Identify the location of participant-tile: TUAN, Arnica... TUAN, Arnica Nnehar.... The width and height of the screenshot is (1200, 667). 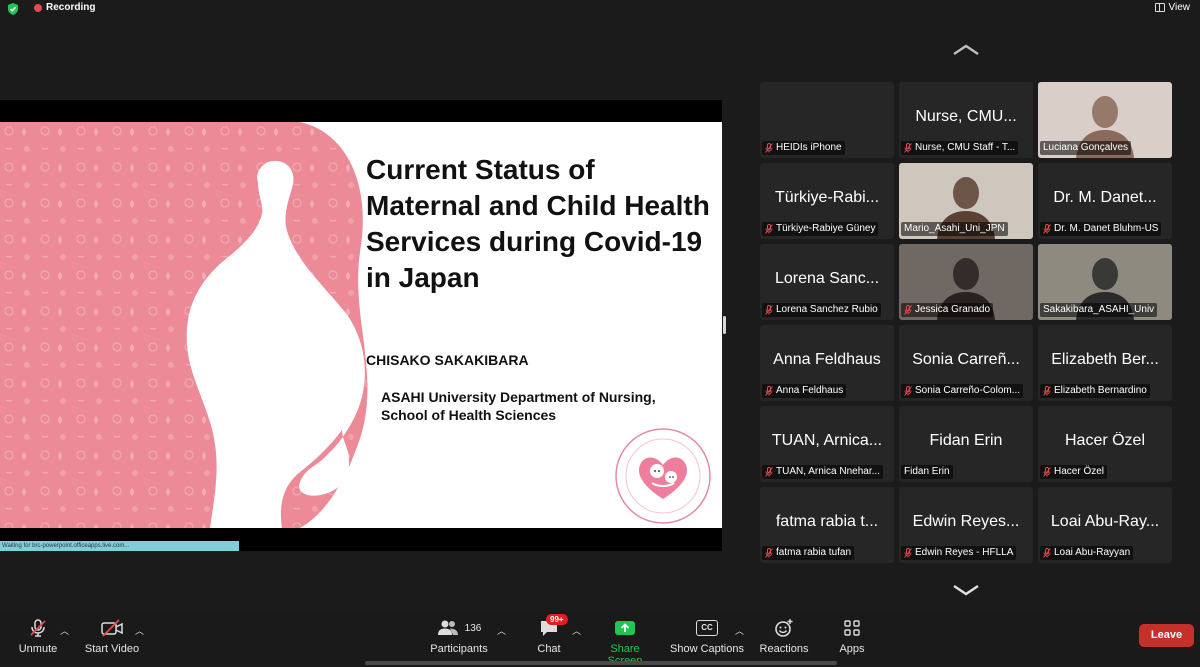
(827, 444).